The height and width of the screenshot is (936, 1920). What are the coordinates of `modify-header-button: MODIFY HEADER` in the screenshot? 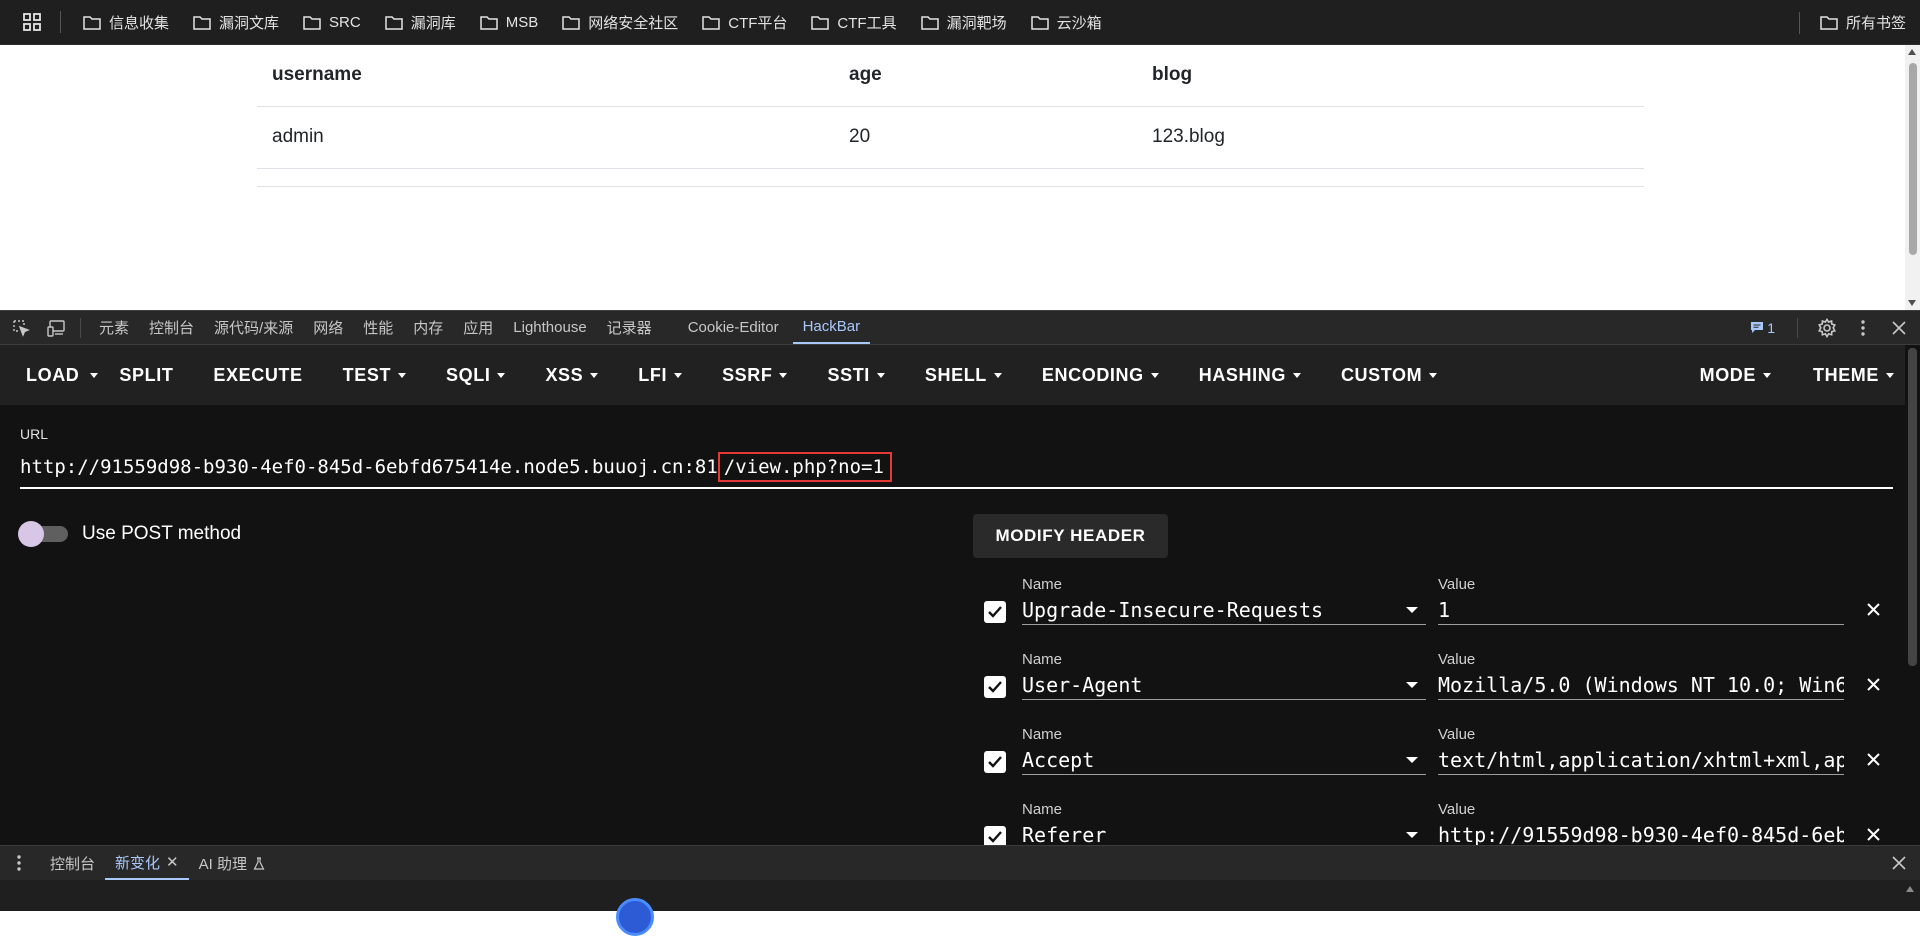 It's located at (1070, 536).